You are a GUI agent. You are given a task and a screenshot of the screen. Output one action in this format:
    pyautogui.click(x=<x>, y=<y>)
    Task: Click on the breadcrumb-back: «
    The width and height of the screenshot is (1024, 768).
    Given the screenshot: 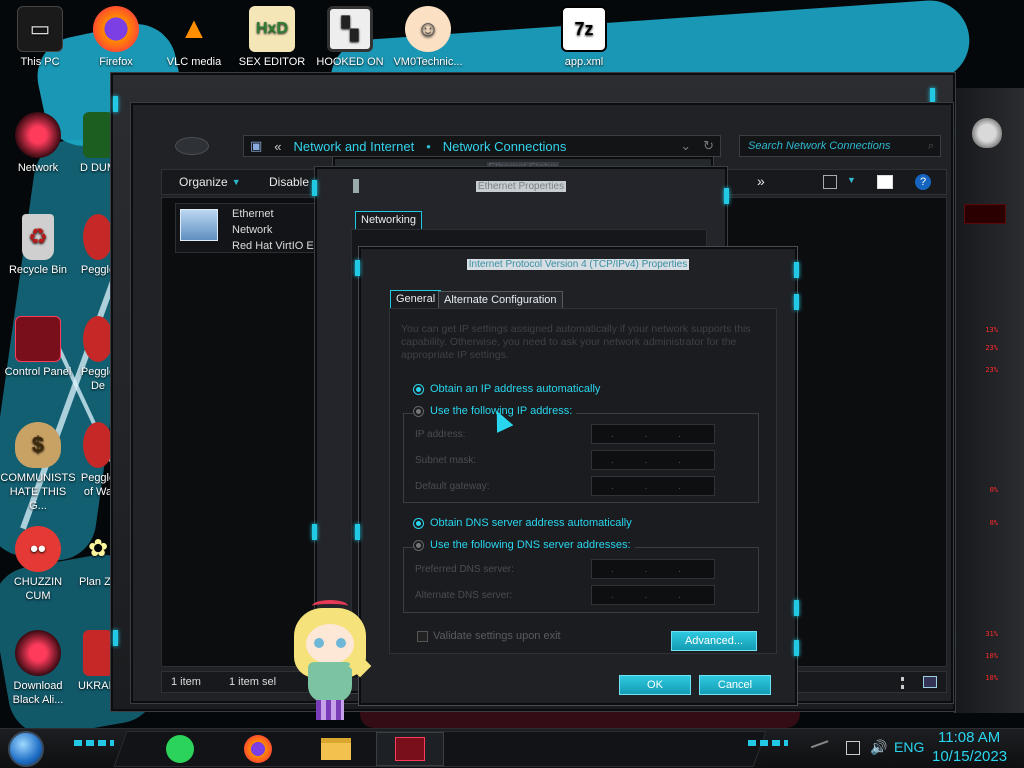 What is the action you would take?
    pyautogui.click(x=277, y=146)
    